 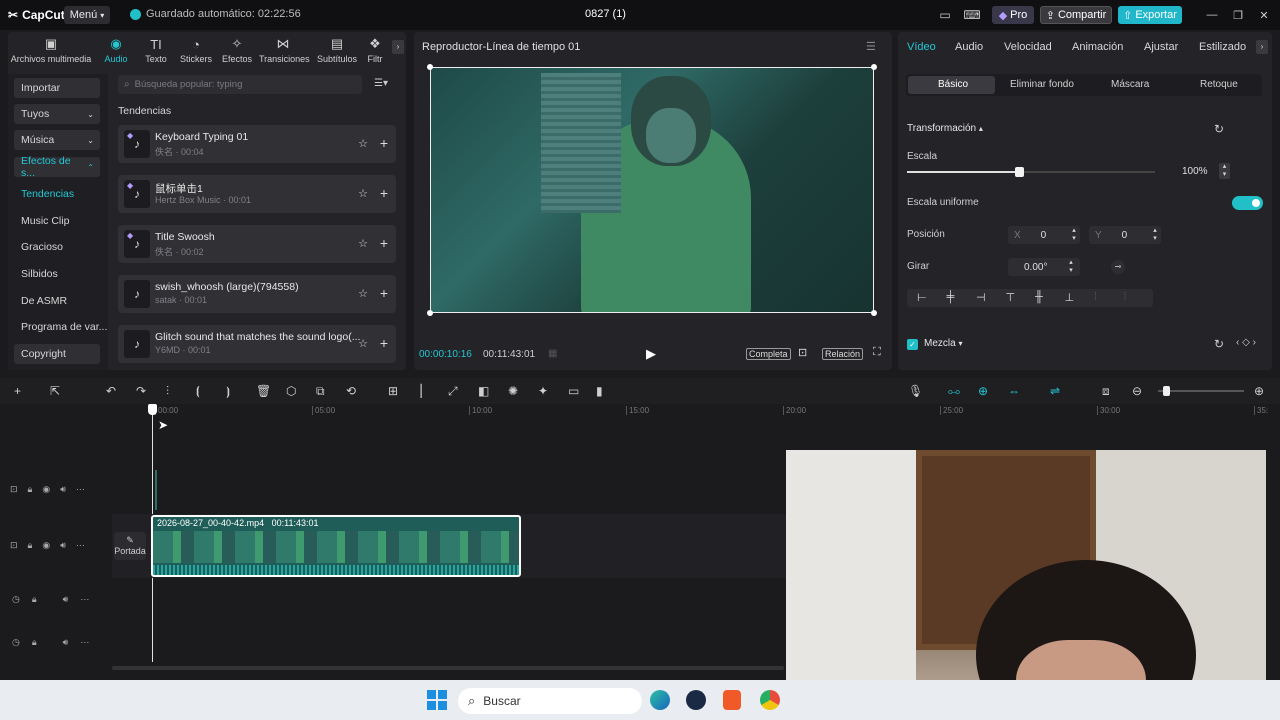 I want to click on position-y-stepper: ▴ ▾, so click(x=1155, y=235).